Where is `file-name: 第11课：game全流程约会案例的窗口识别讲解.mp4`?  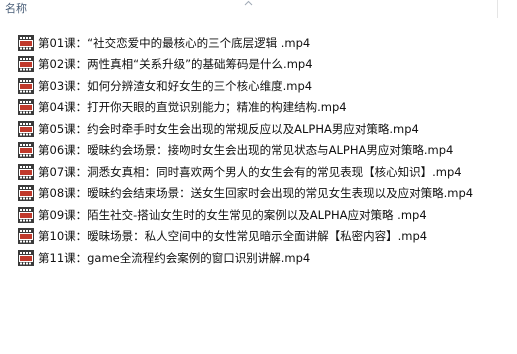 file-name: 第11课：game全流程约会案例的窗口识别讲解.mp4 is located at coordinates (174, 257).